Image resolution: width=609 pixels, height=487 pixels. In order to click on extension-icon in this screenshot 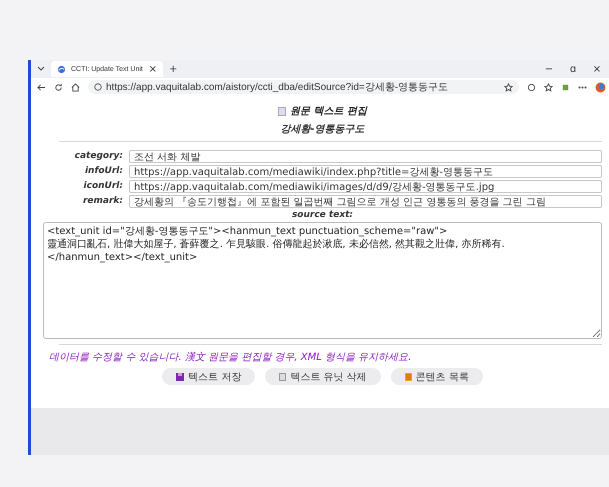, I will do `click(565, 87)`.